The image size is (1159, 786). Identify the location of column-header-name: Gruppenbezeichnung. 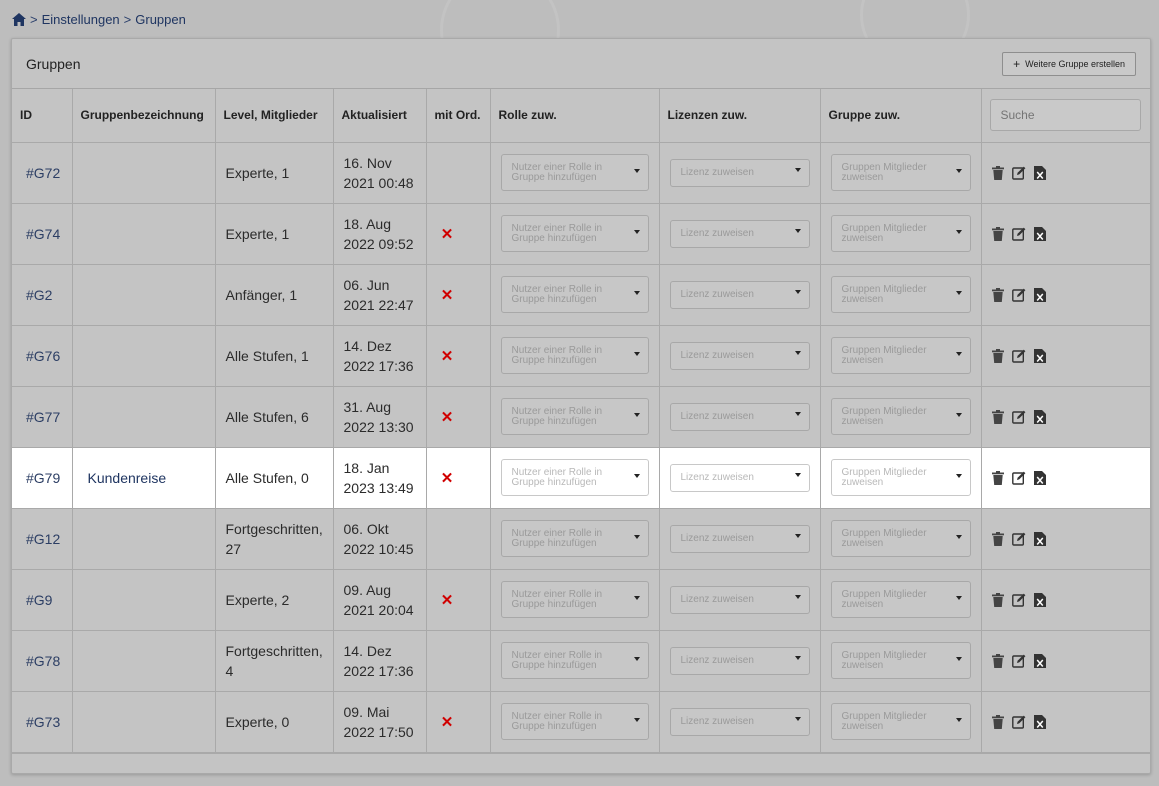
(144, 116).